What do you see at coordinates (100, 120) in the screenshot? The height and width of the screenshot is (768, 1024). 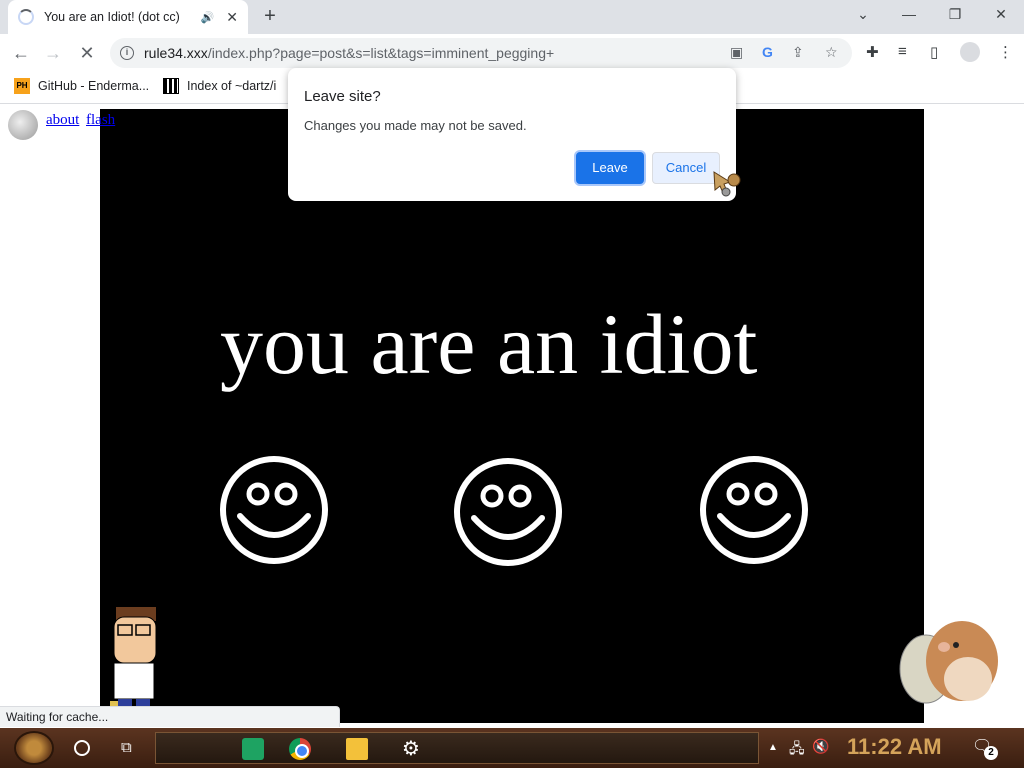 I see `flash-link: flash` at bounding box center [100, 120].